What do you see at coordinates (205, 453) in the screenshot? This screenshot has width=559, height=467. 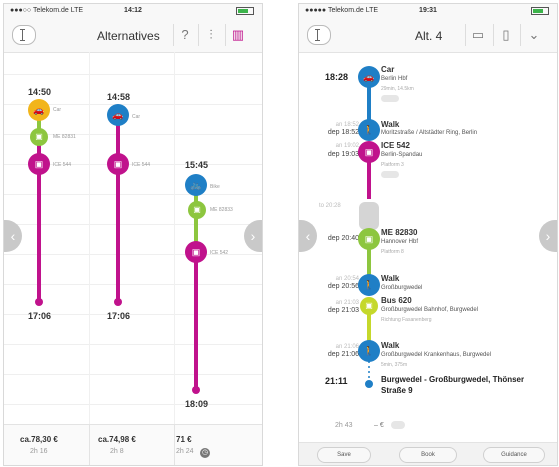 I see `clock-icon: ◷` at bounding box center [205, 453].